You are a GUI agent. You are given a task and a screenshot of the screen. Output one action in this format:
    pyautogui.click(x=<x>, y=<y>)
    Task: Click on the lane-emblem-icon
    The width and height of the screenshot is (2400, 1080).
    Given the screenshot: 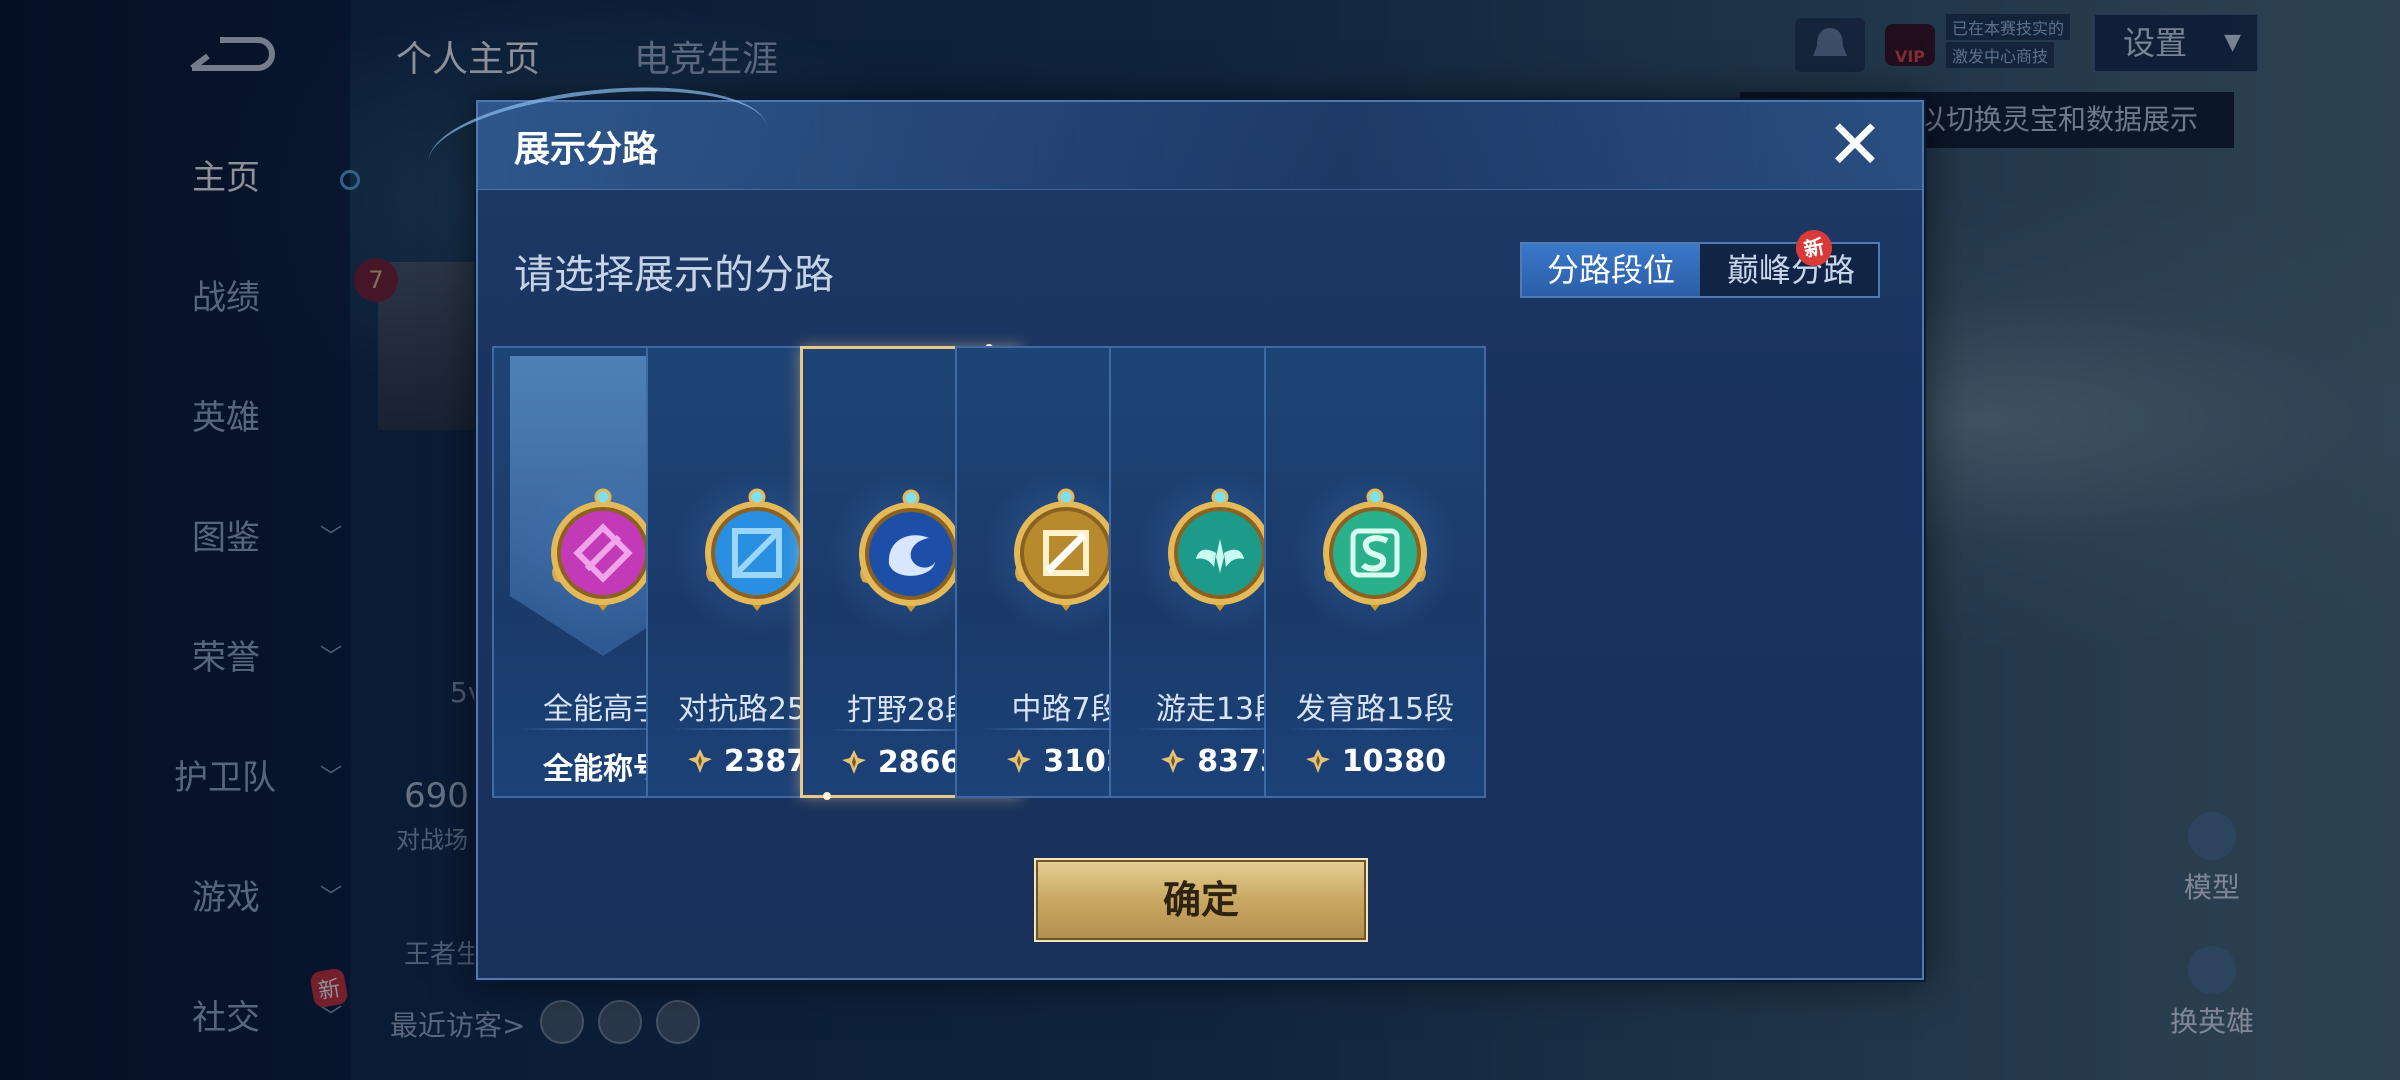 What is the action you would take?
    pyautogui.click(x=1375, y=553)
    